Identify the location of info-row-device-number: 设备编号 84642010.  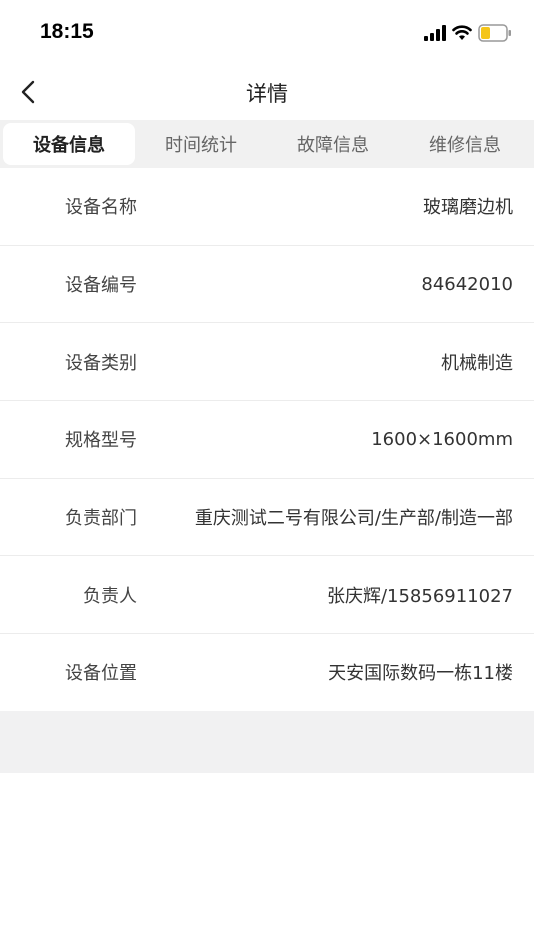
(267, 285).